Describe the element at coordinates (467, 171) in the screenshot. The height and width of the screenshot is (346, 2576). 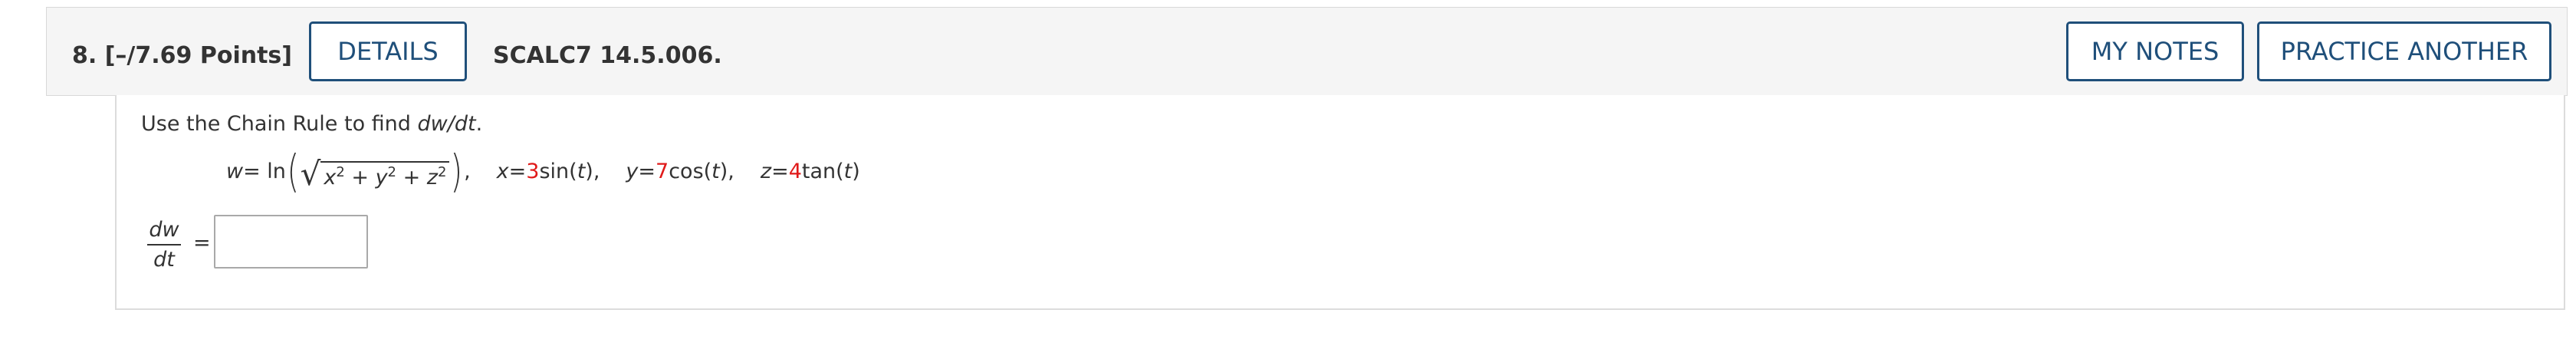
I see `w-comma: ,` at that location.